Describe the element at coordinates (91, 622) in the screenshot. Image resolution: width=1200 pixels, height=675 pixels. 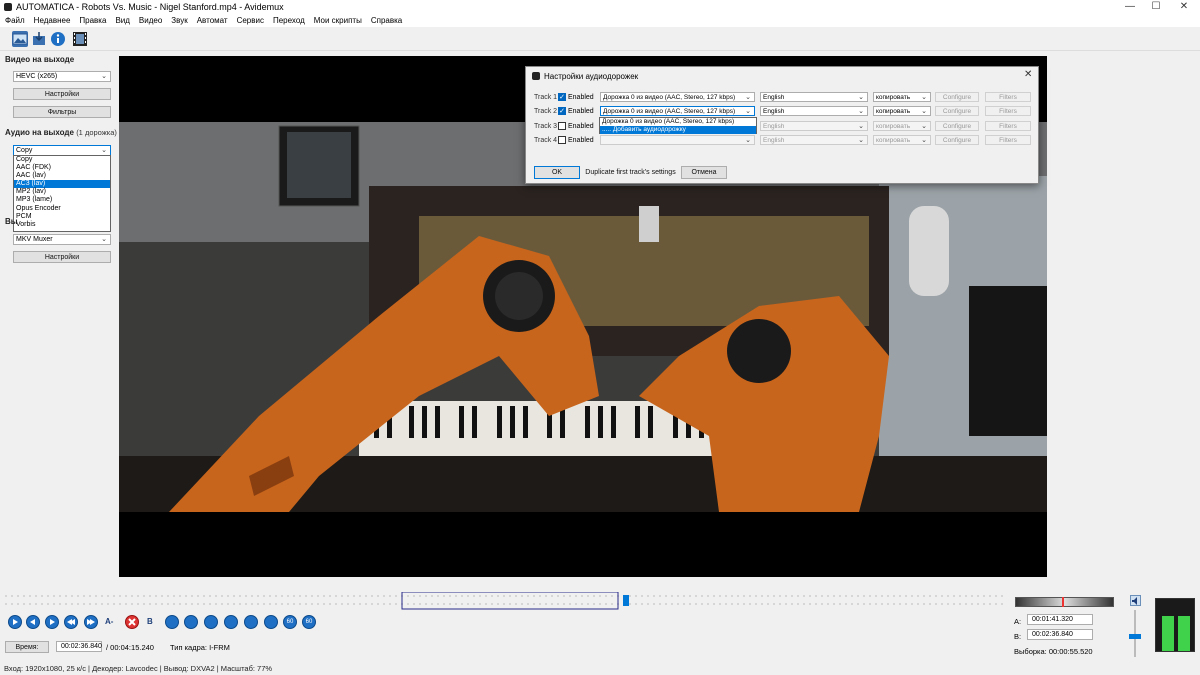
I see `next-keyframe-button` at that location.